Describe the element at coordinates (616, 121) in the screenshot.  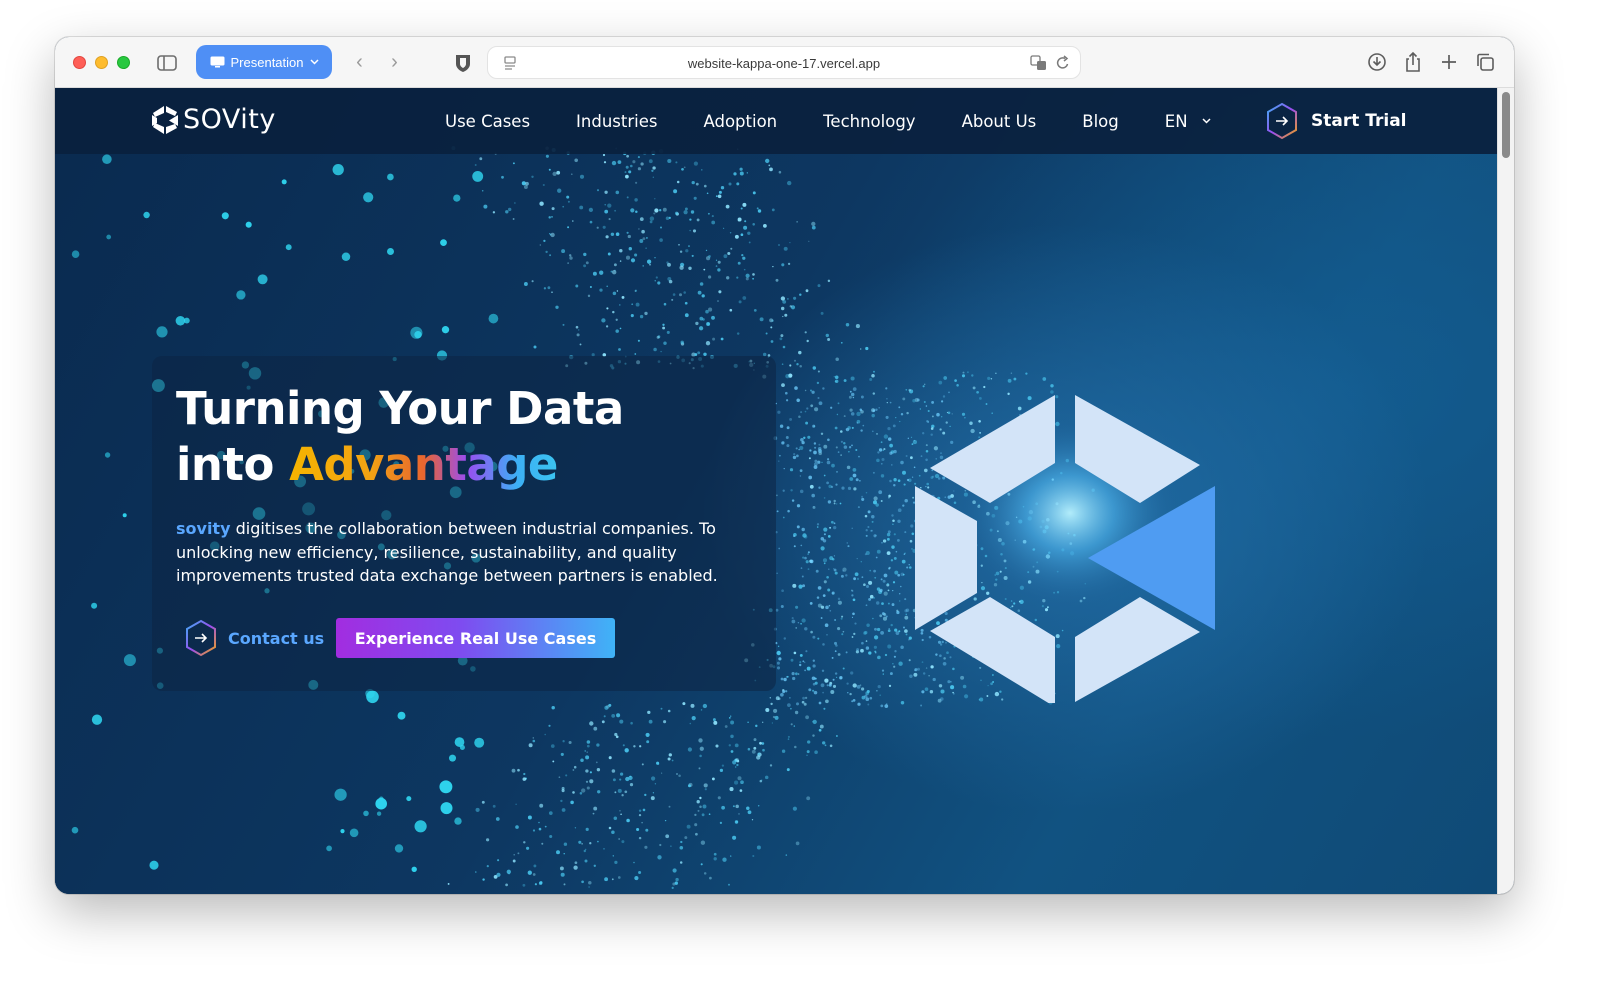
I see `nav-link-industries: Industries` at that location.